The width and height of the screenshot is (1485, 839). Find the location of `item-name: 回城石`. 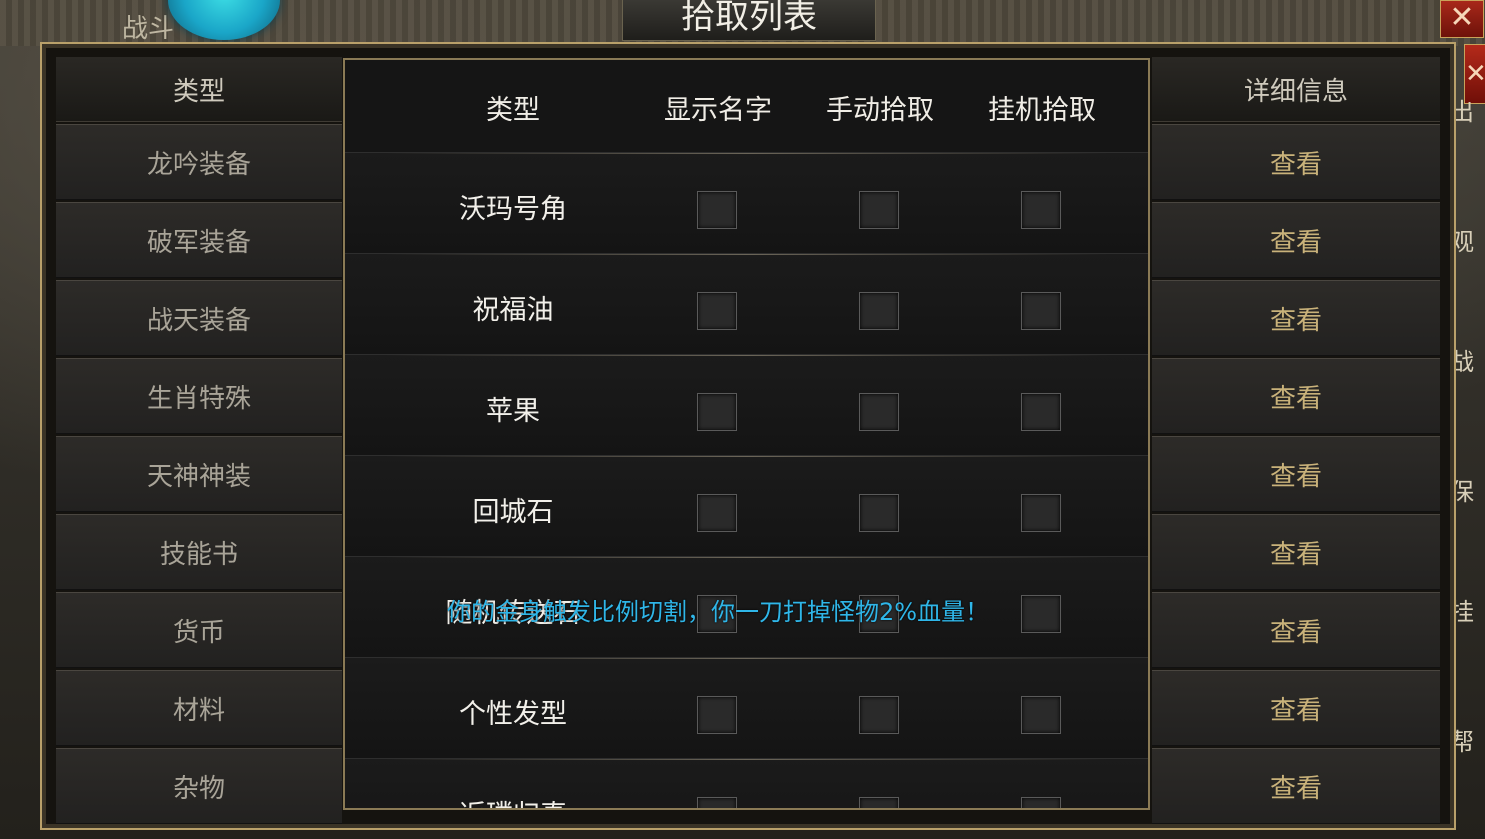

item-name: 回城石 is located at coordinates (513, 512).